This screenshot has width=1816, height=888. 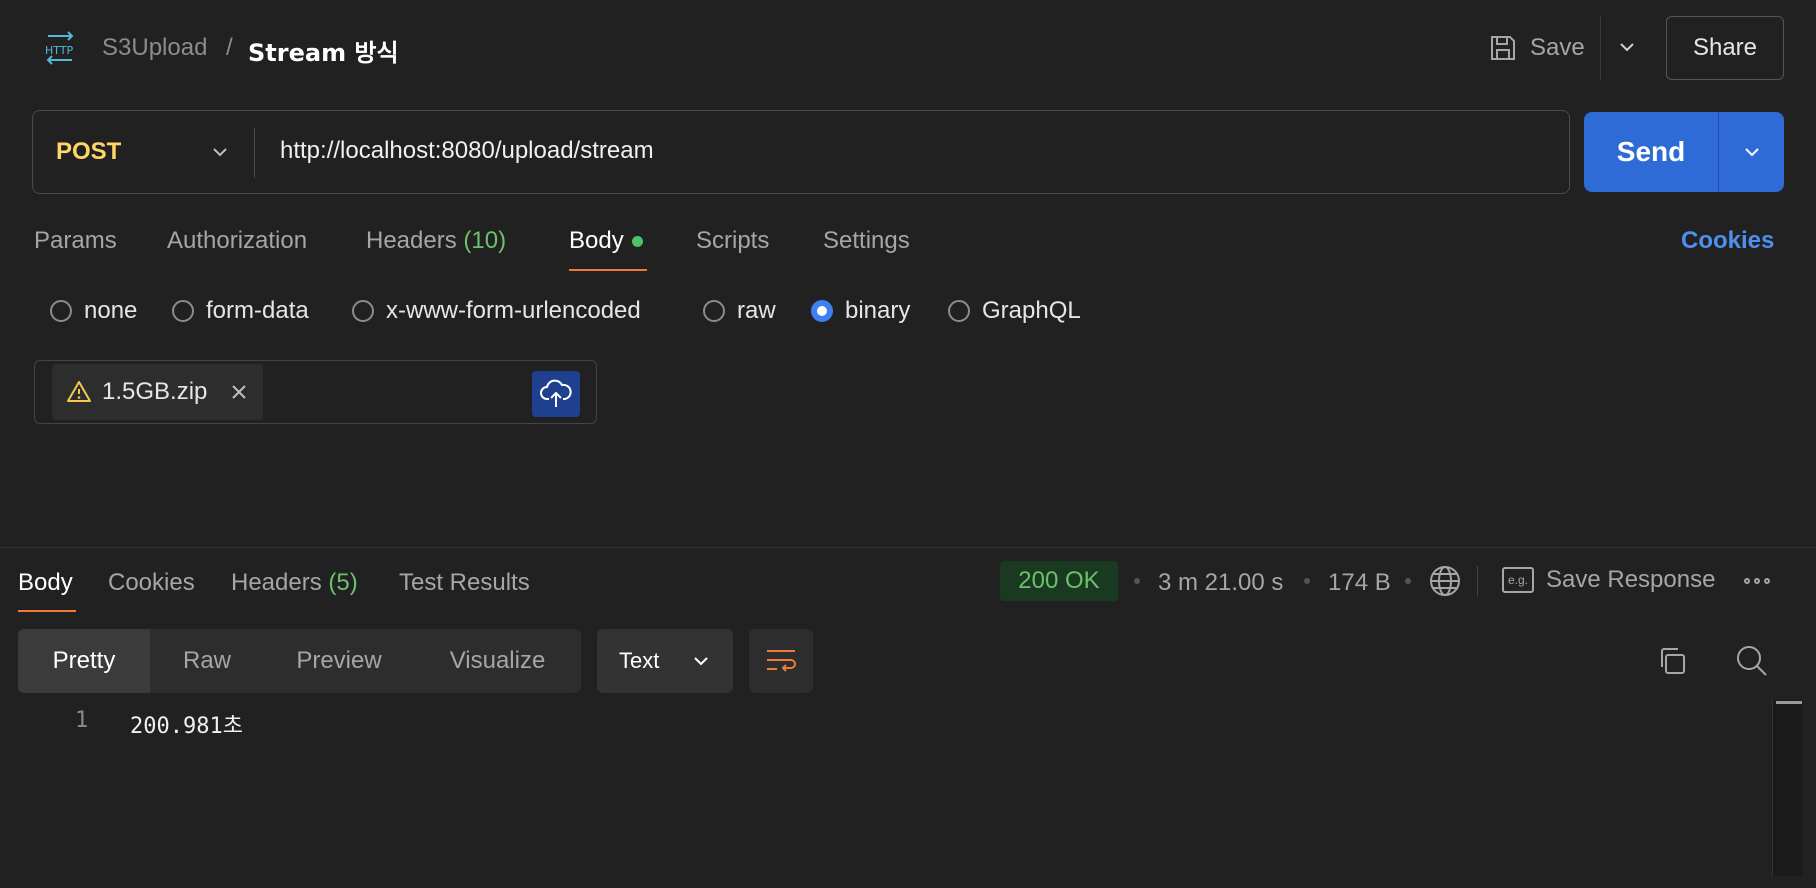 I want to click on radio-raw, so click(x=714, y=311).